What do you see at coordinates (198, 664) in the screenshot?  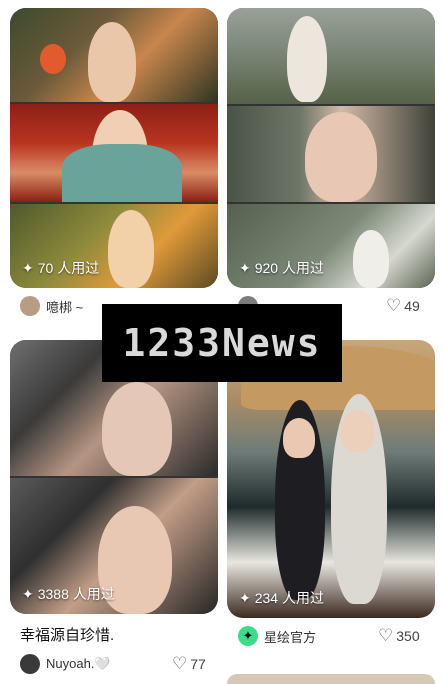 I see `like-count: 77` at bounding box center [198, 664].